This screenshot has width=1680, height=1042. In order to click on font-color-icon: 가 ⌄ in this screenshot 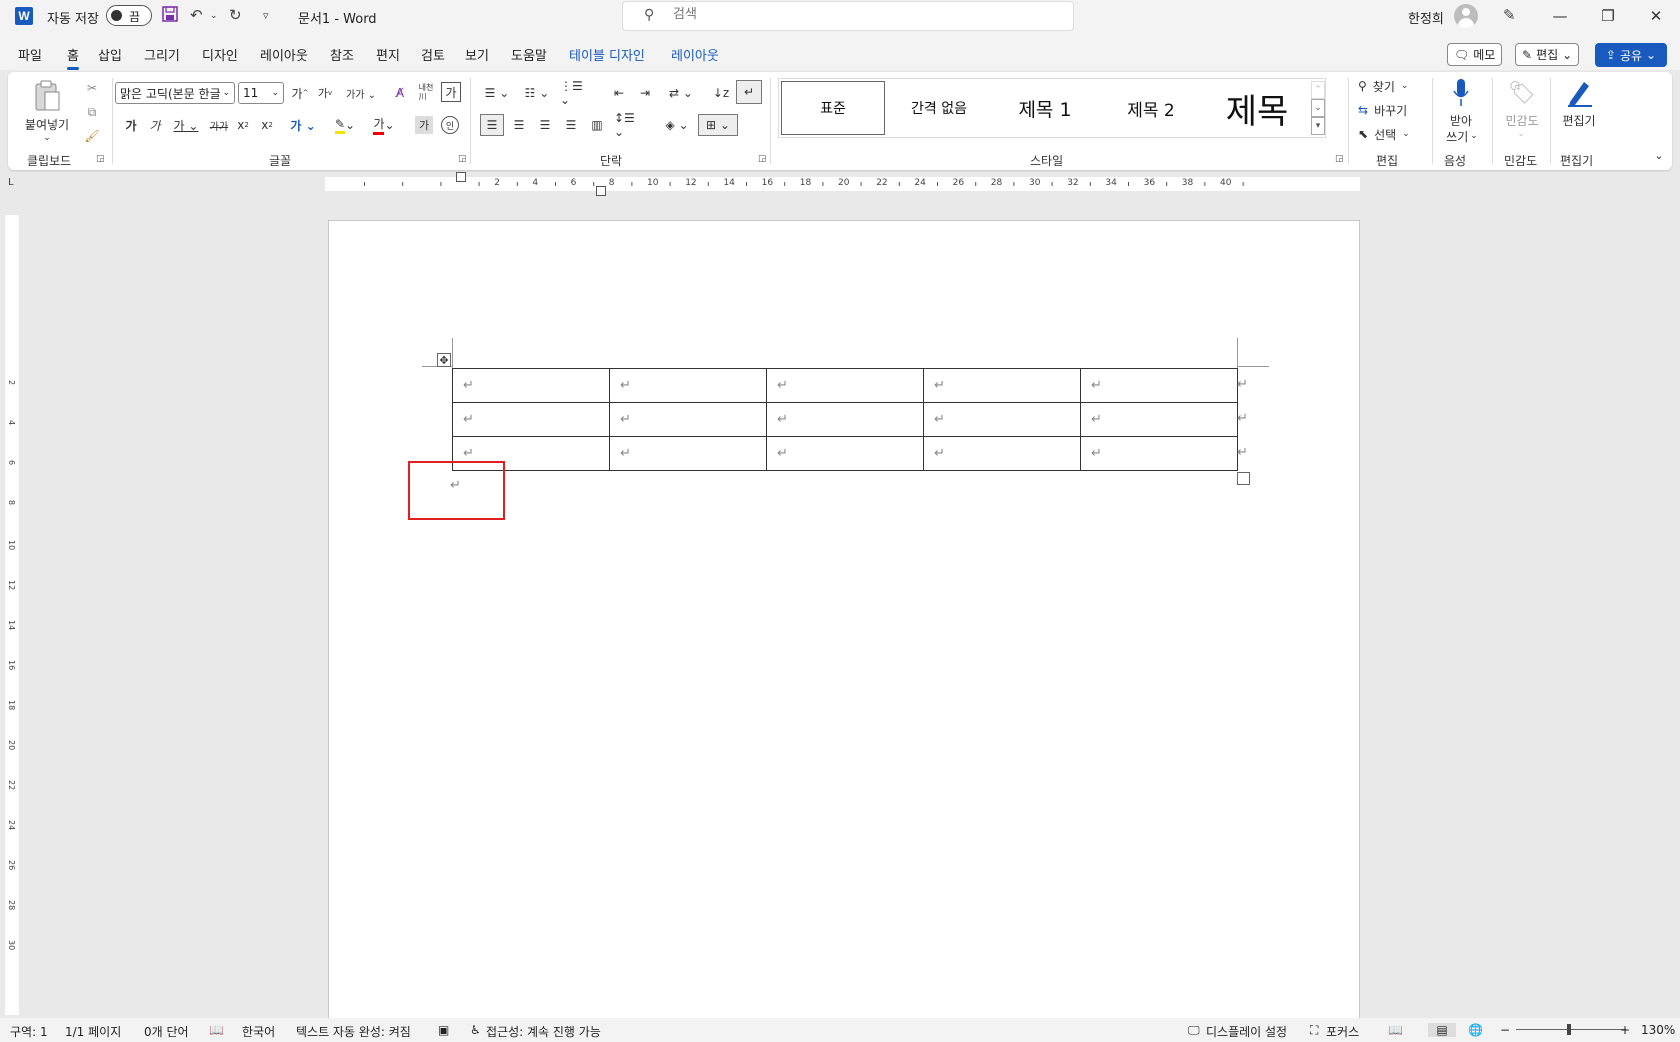, I will do `click(384, 125)`.